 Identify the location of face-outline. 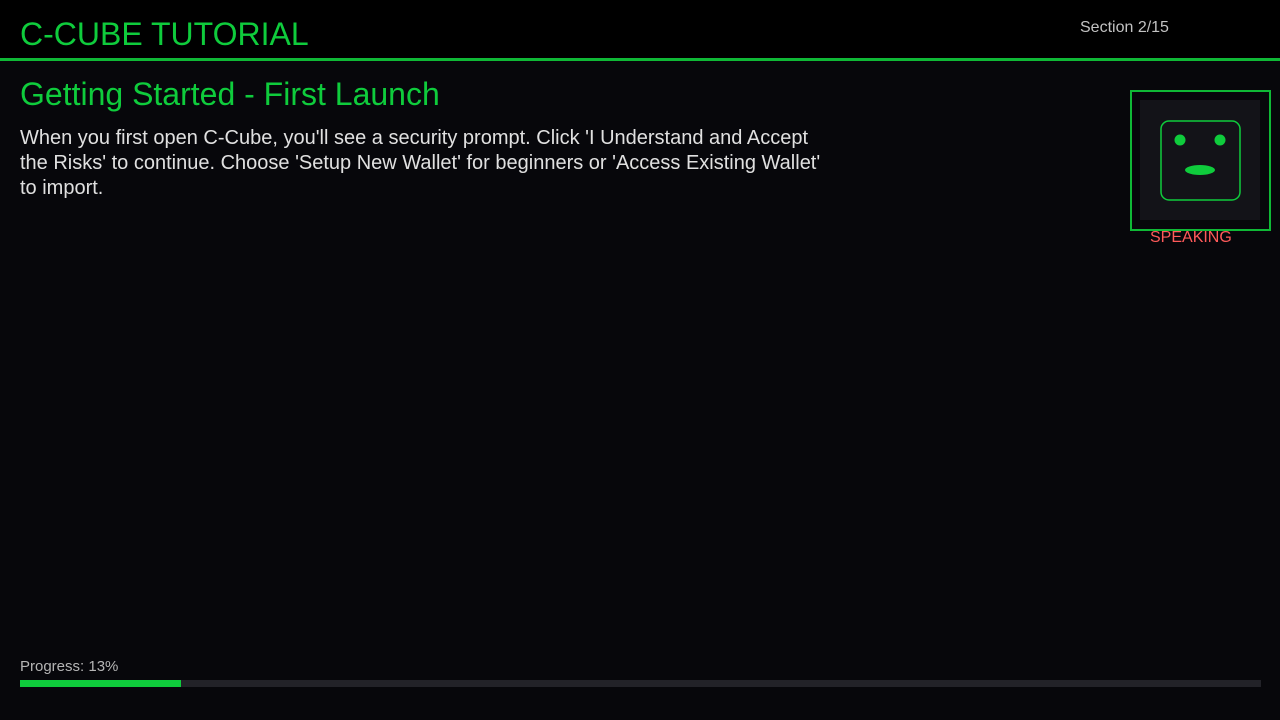
(1200, 160).